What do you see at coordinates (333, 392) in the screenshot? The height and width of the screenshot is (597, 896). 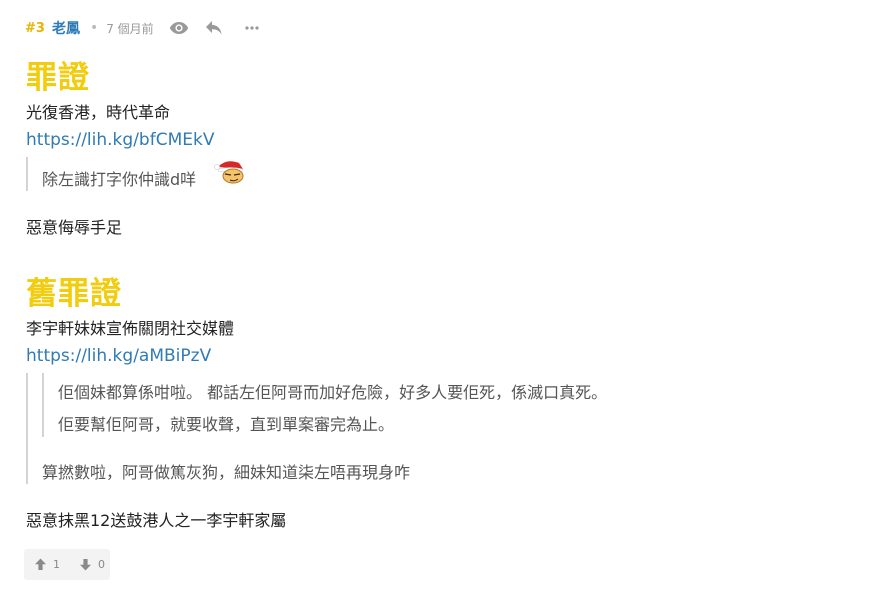 I see `nested-quote-line-1: 佢個妹都算係咁啦。 都話左佢阿哥而加好危險，好多人要佢死，係滅口真死。` at bounding box center [333, 392].